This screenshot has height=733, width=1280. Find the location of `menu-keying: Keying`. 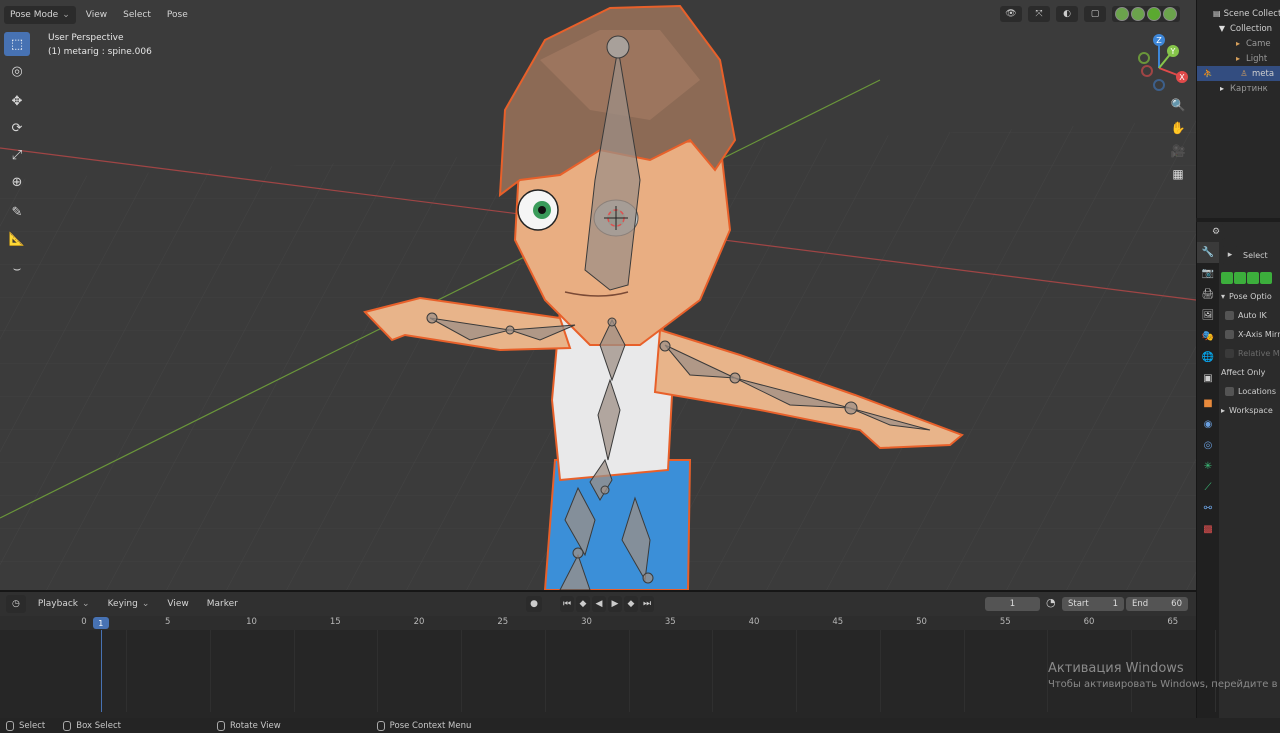

menu-keying: Keying is located at coordinates (129, 604).